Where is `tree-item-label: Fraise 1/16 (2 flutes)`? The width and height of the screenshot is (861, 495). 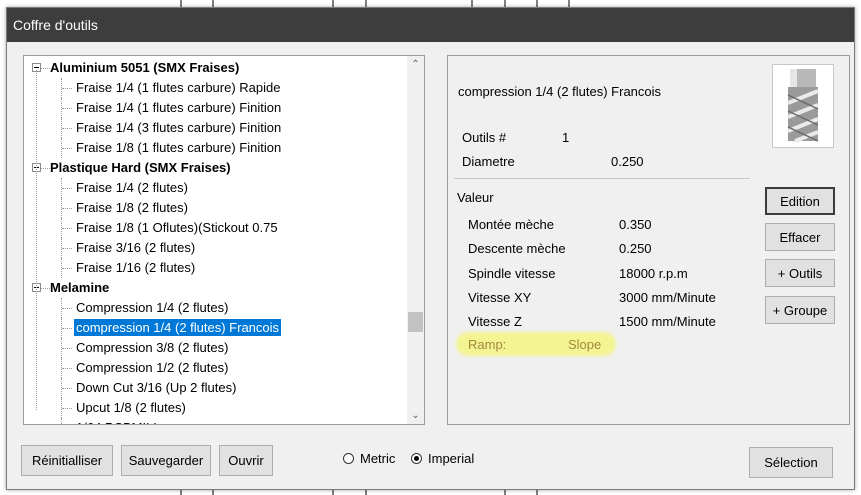
tree-item-label: Fraise 1/16 (2 flutes) is located at coordinates (136, 267).